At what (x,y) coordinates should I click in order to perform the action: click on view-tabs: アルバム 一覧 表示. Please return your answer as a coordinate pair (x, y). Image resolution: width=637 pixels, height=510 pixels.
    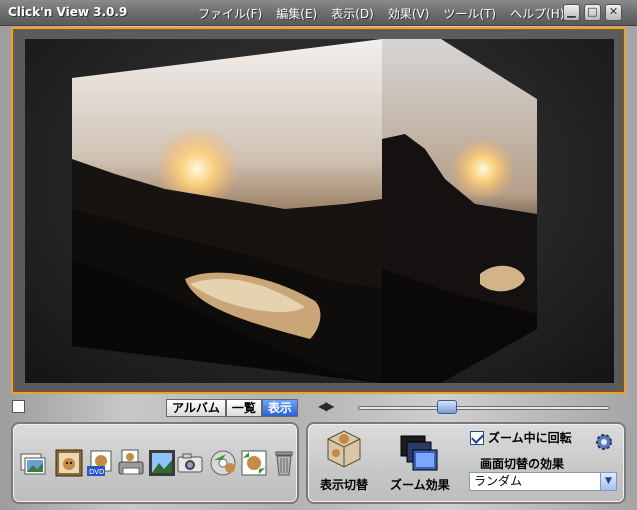
    Looking at the image, I should click on (232, 408).